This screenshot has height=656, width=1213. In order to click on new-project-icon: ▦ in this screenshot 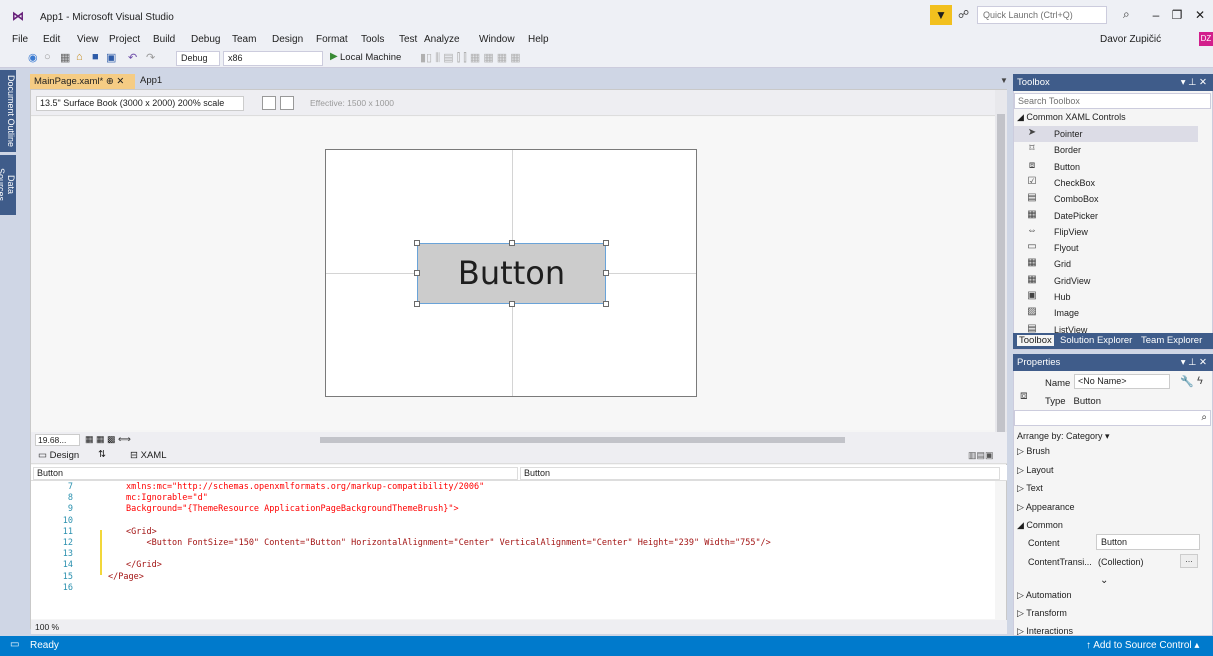, I will do `click(65, 57)`.